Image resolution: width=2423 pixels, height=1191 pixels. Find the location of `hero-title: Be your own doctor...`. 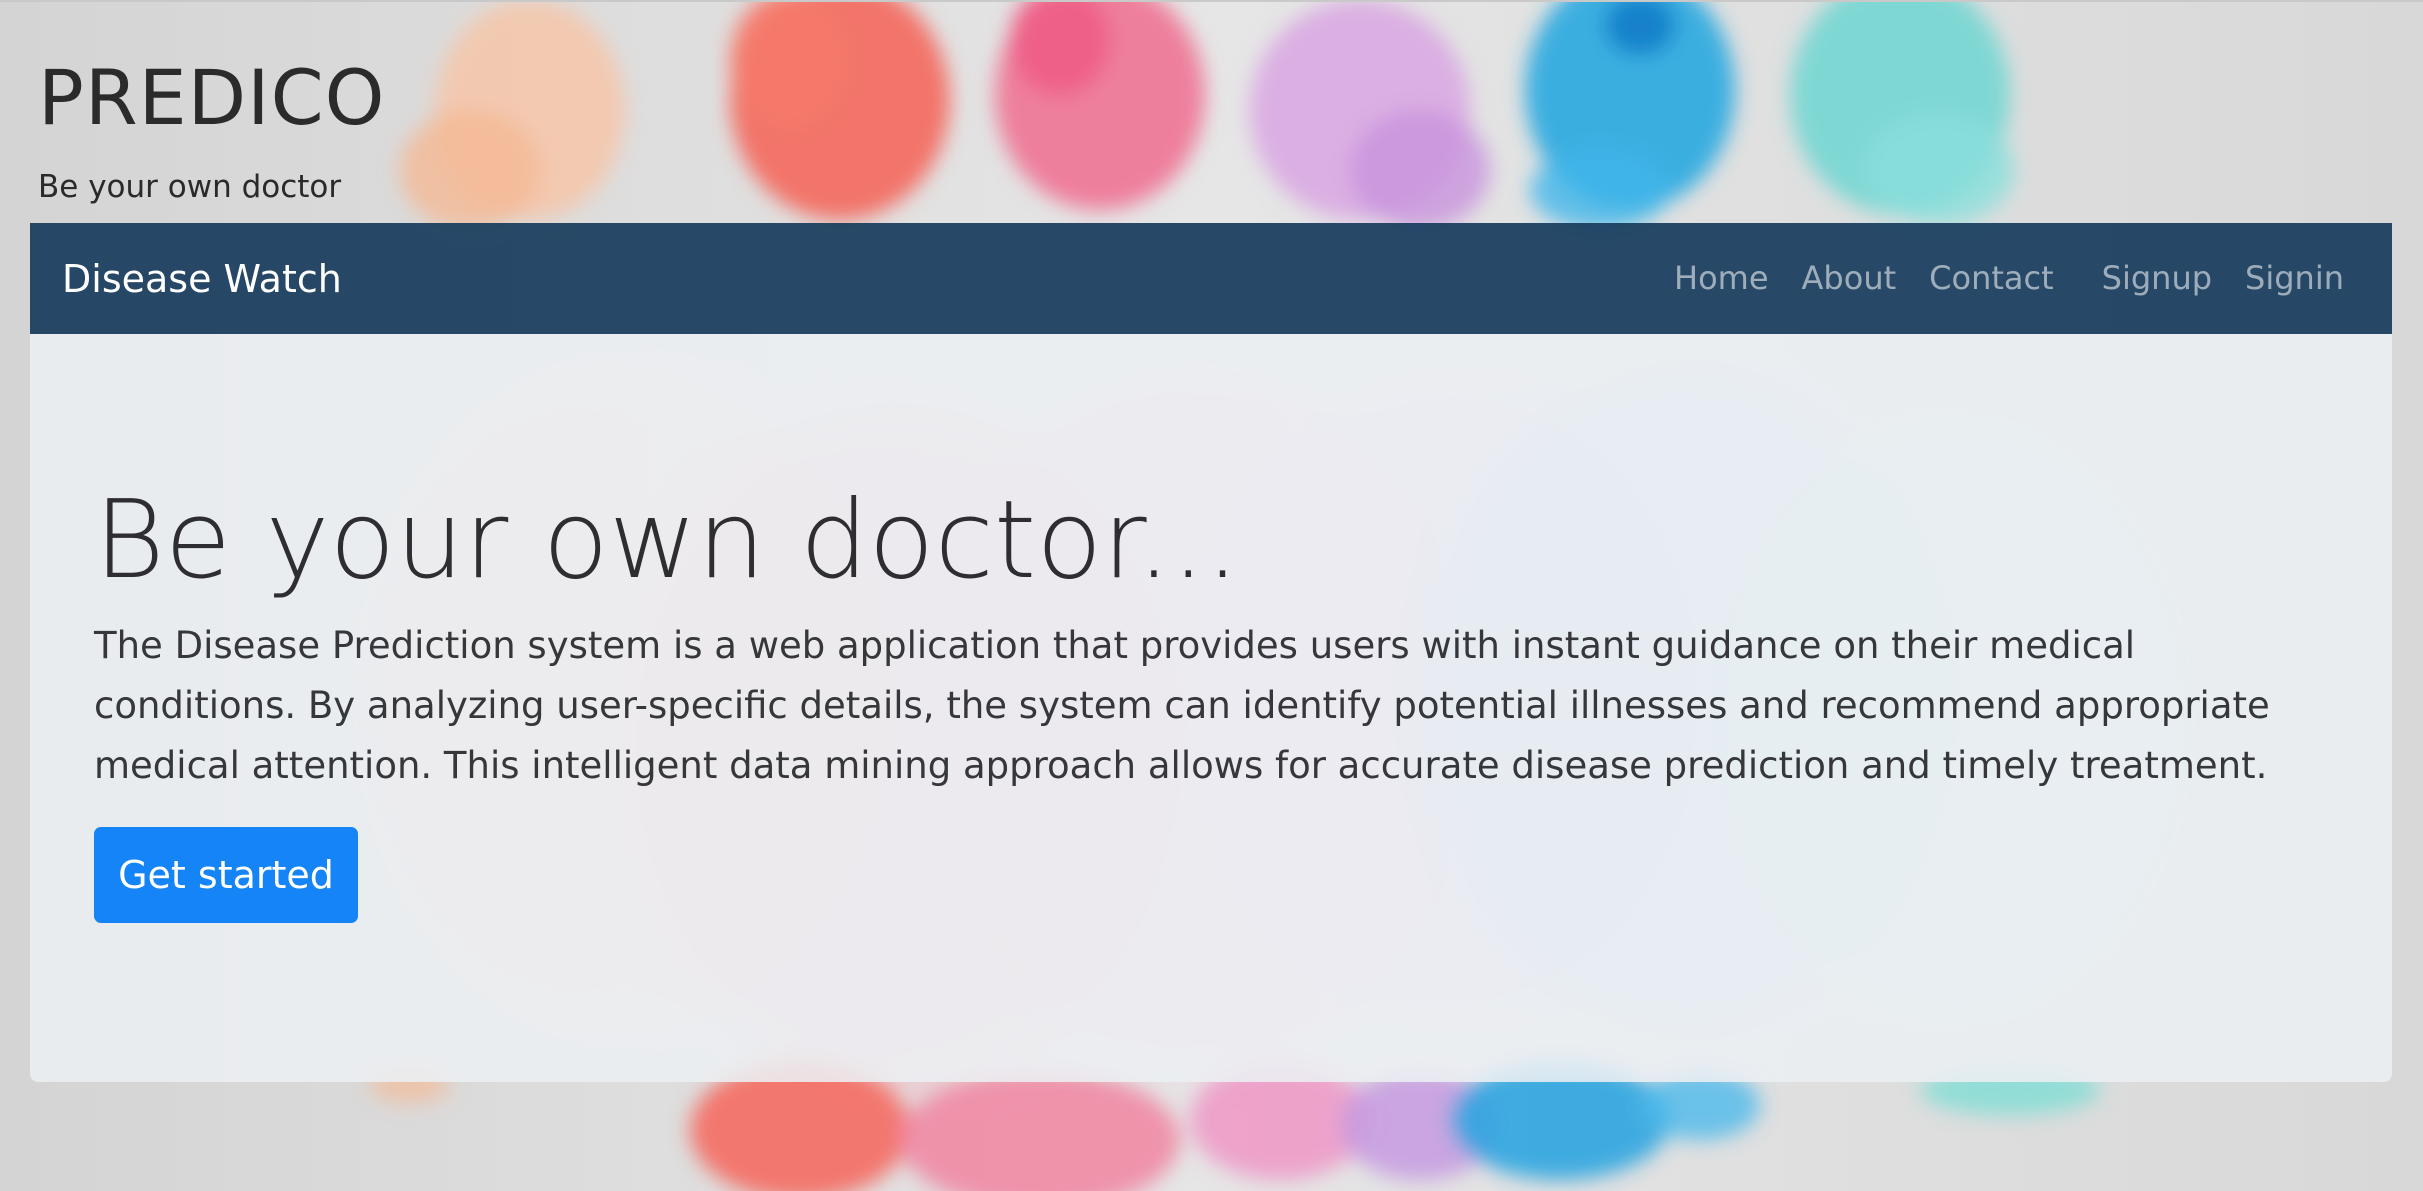

hero-title: Be your own doctor... is located at coordinates (667, 540).